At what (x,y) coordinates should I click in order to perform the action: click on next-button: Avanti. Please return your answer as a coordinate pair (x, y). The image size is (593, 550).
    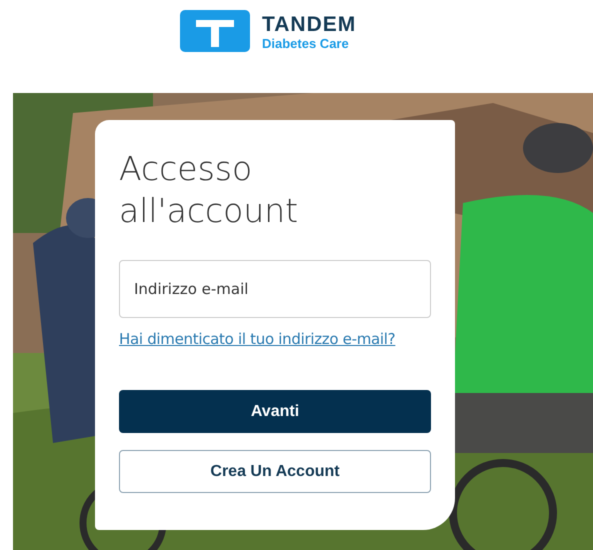
    Looking at the image, I should click on (275, 411).